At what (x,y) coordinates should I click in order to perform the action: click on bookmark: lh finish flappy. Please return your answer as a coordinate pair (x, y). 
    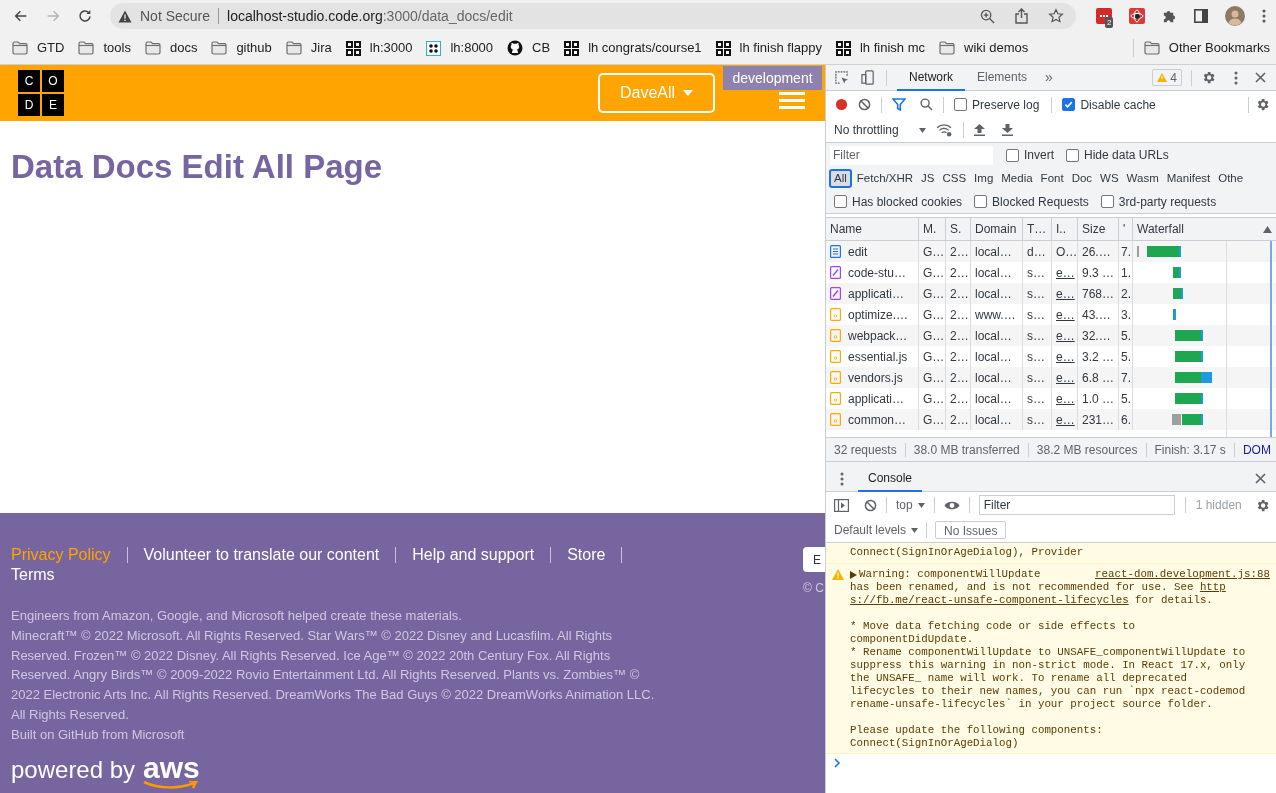
    Looking at the image, I should click on (768, 48).